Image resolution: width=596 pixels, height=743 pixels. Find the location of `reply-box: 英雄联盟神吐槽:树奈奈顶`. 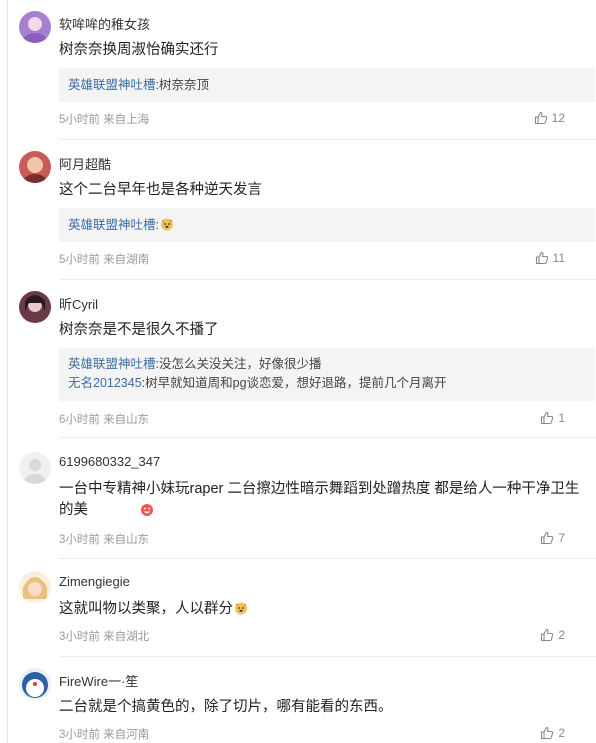

reply-box: 英雄联盟神吐槽:树奈奈顶 is located at coordinates (327, 85).